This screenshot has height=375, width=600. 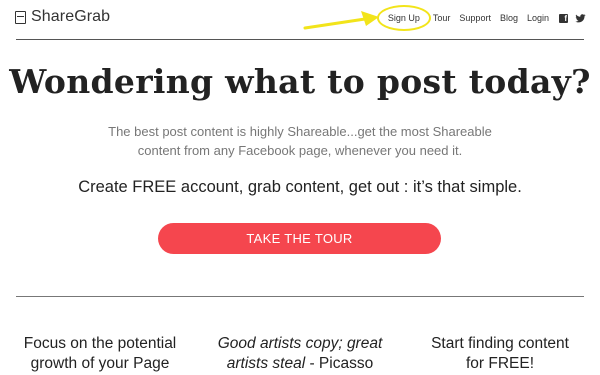 What do you see at coordinates (300, 296) in the screenshot?
I see `section-divider` at bounding box center [300, 296].